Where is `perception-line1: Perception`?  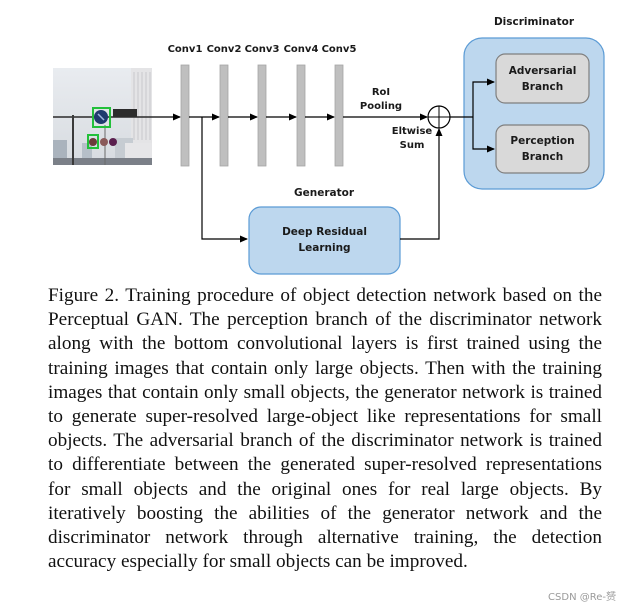
perception-line1: Perception is located at coordinates (542, 141).